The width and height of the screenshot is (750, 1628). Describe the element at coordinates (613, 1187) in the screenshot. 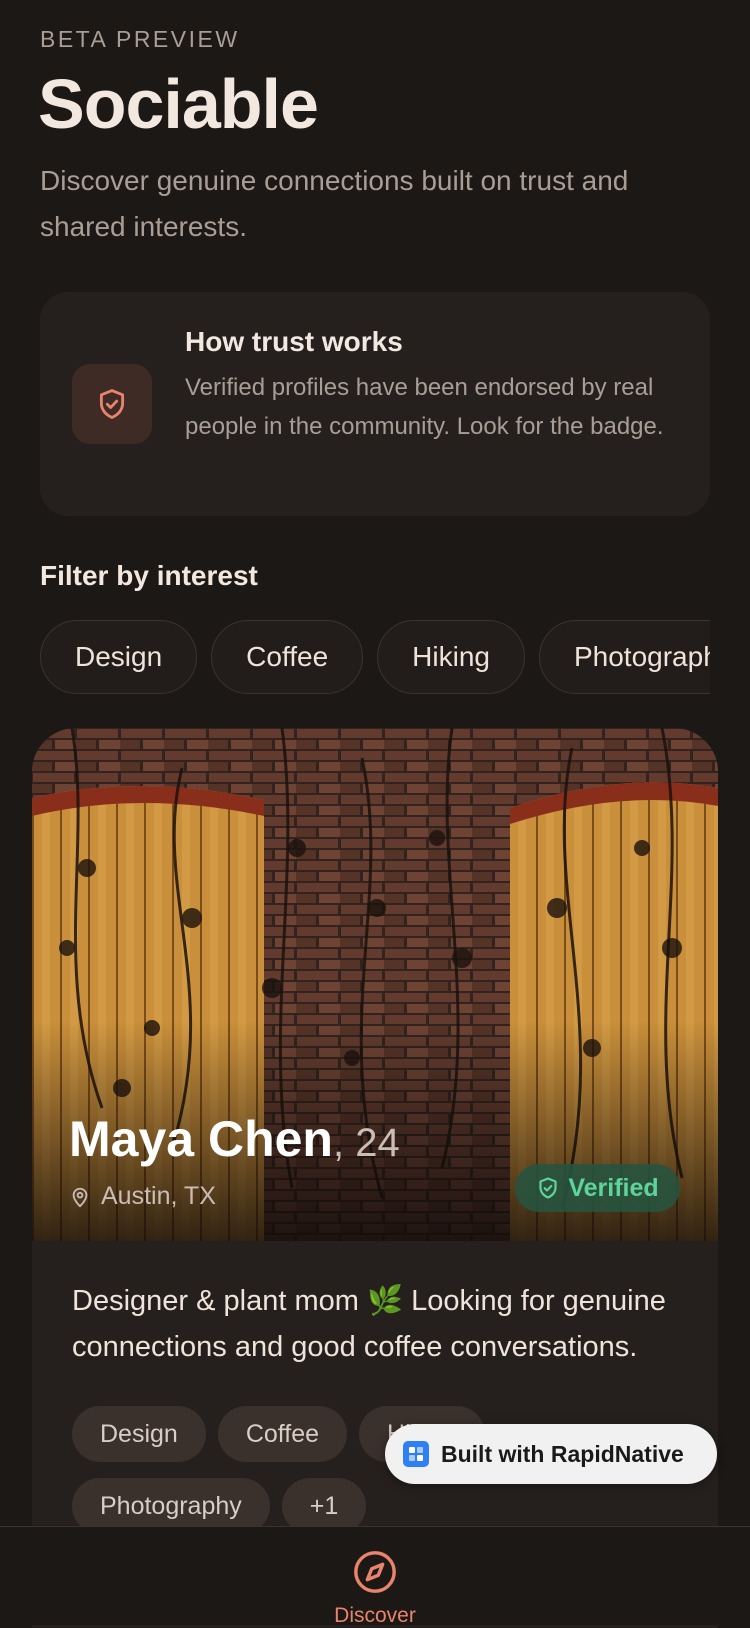

I see `verified-label: Verified` at that location.